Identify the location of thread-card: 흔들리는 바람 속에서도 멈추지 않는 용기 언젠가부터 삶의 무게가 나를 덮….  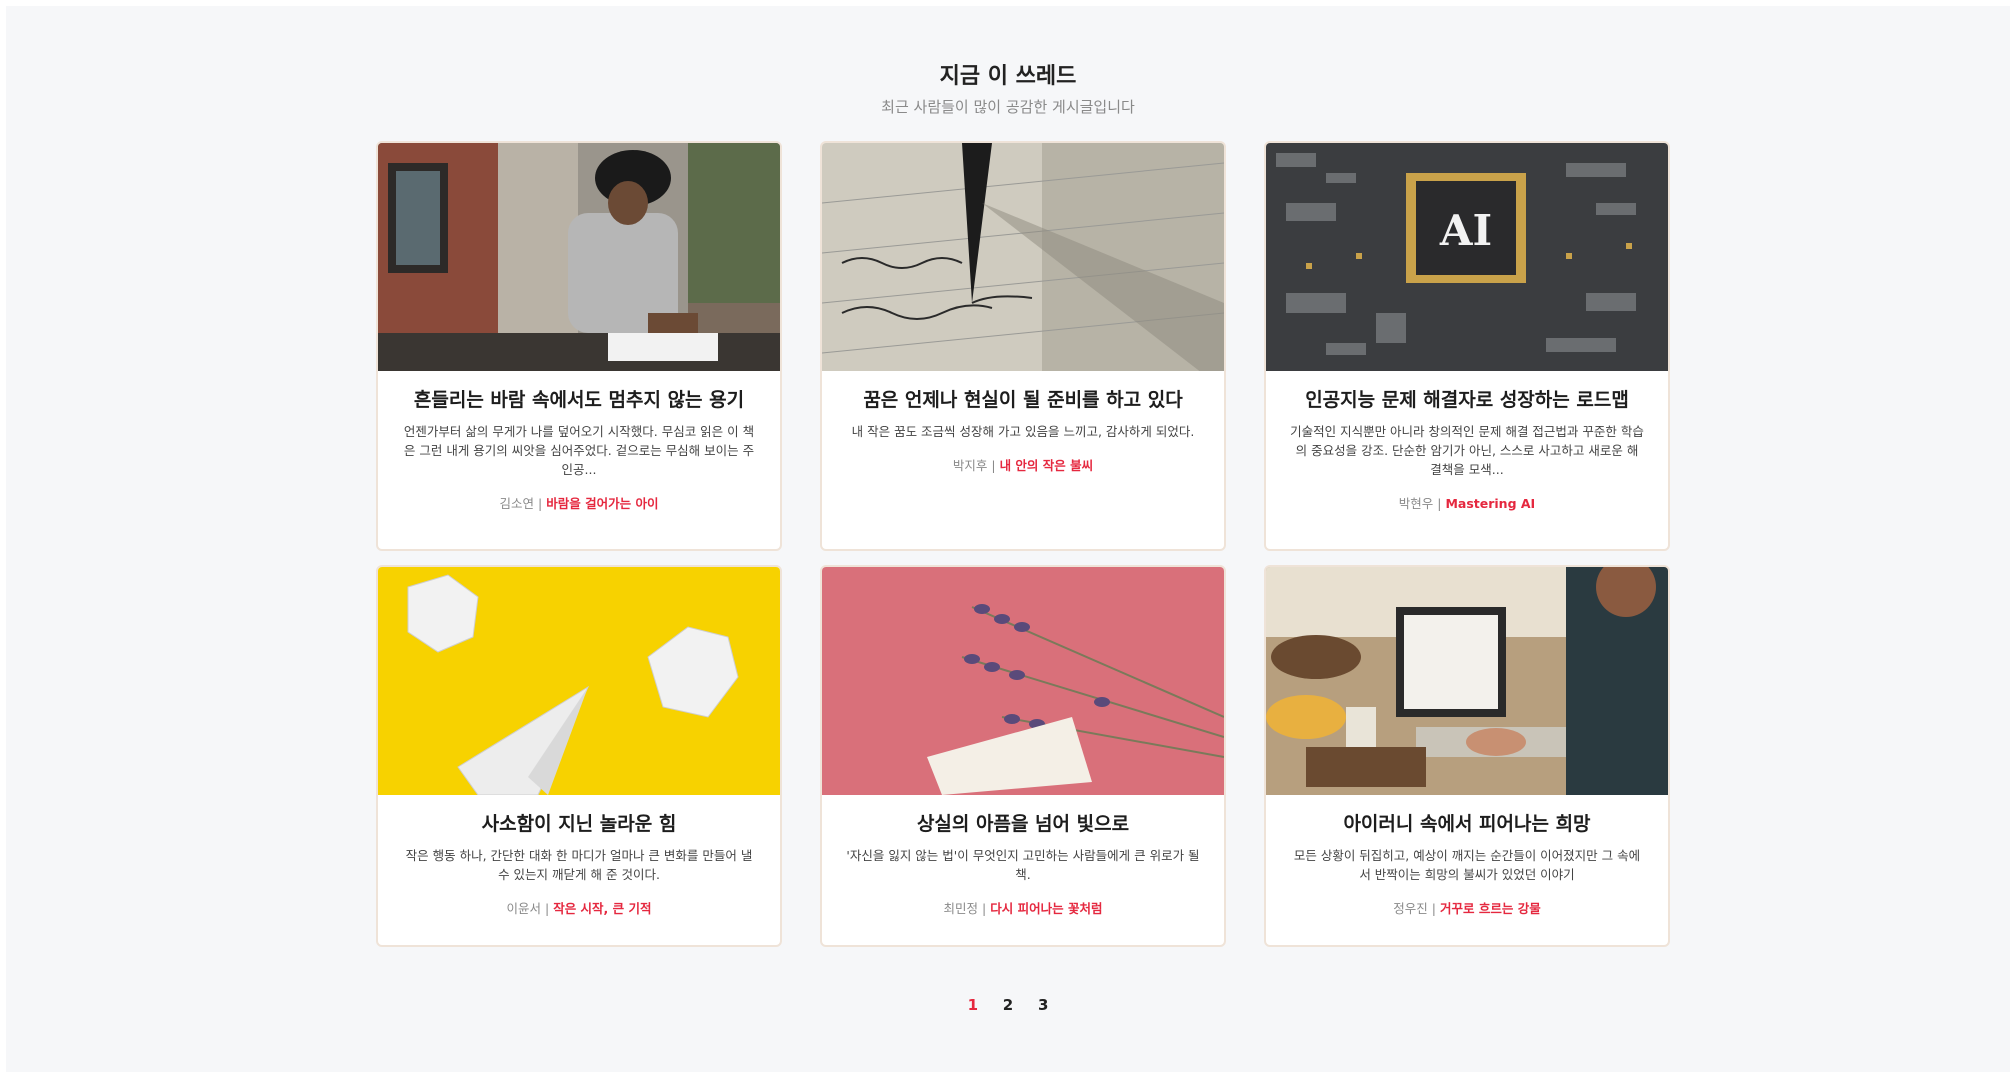
(579, 346).